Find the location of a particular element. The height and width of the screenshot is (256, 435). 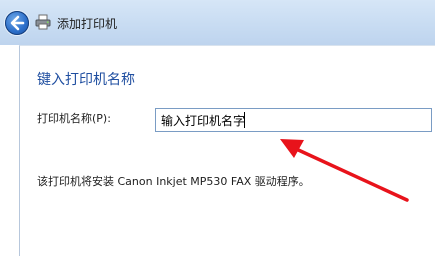

driver-info-text: 该打印机将安装 Canon Inkjet MP530 FAX 驱动程序。 is located at coordinates (173, 181).